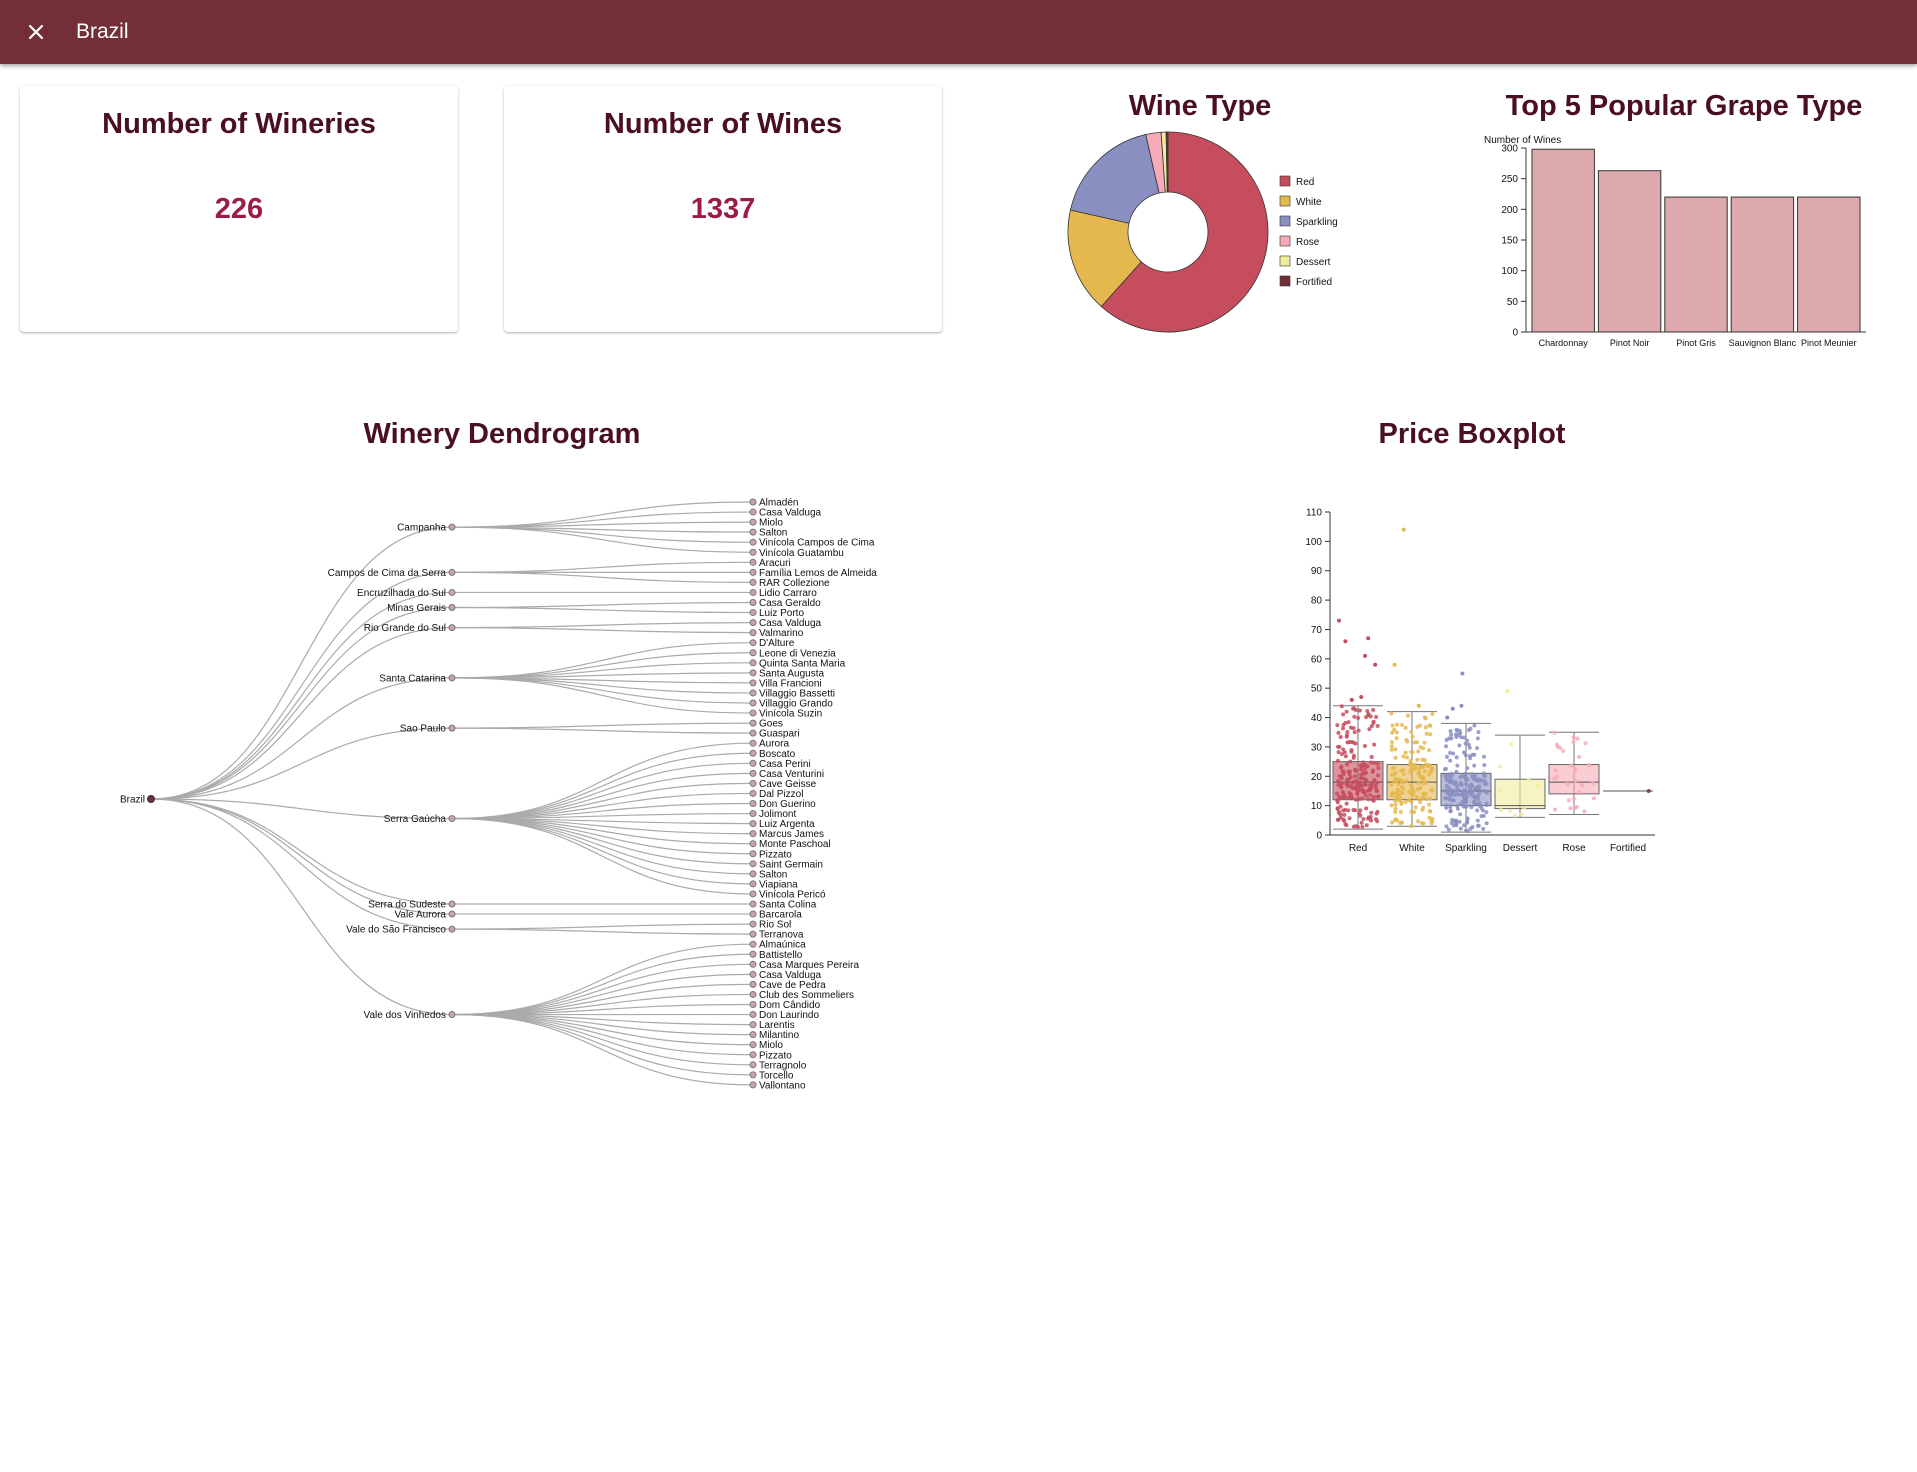 Image resolution: width=1917 pixels, height=1472 pixels. What do you see at coordinates (1308, 242) in the screenshot?
I see `legend-label-rose: Rose` at bounding box center [1308, 242].